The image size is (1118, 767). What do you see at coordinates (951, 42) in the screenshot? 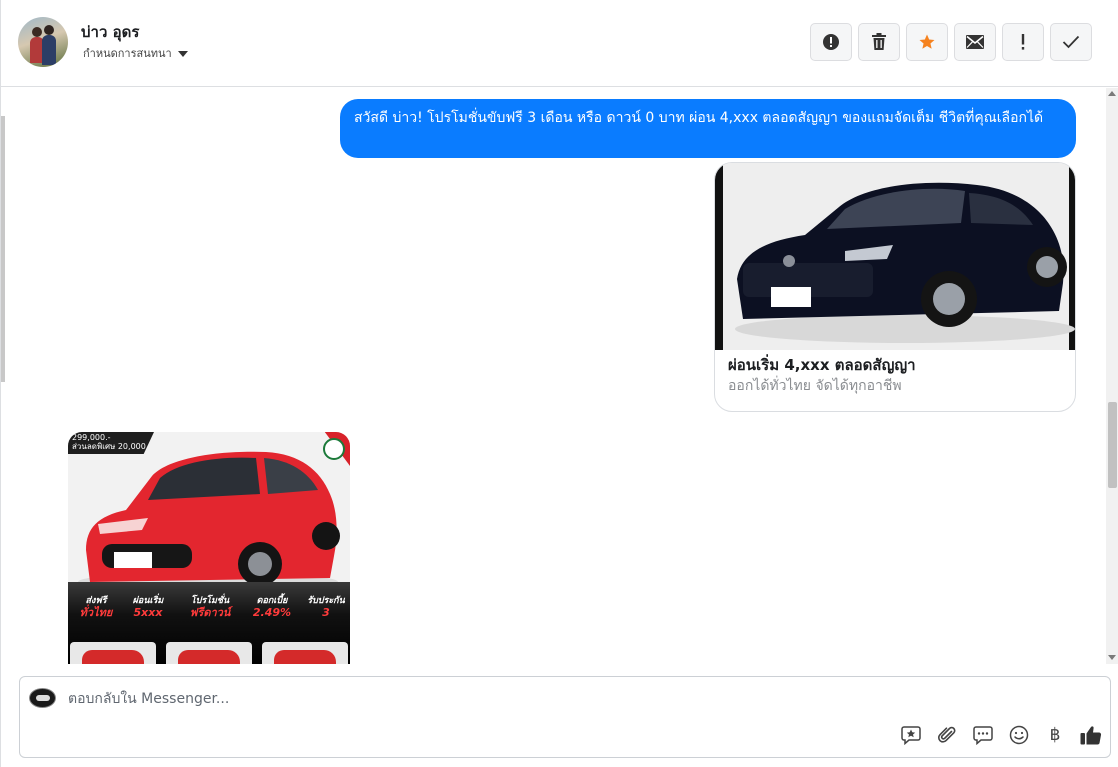
I see `header-actions` at bounding box center [951, 42].